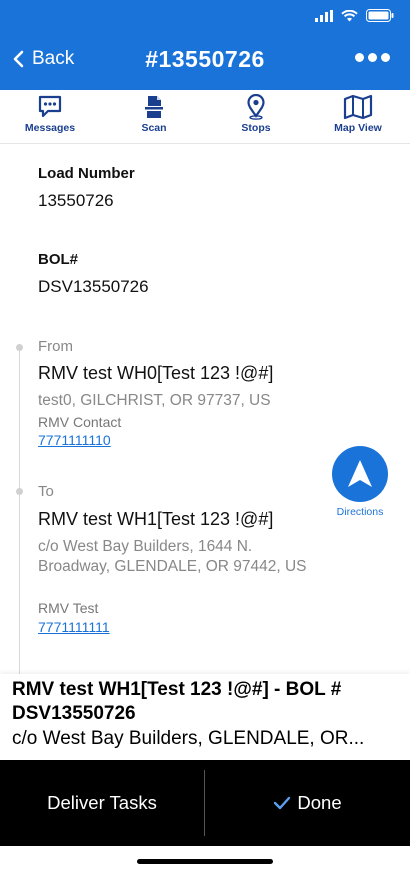 This screenshot has width=410, height=878. What do you see at coordinates (358, 128) in the screenshot?
I see `toolbar-label-map-view: Map View` at bounding box center [358, 128].